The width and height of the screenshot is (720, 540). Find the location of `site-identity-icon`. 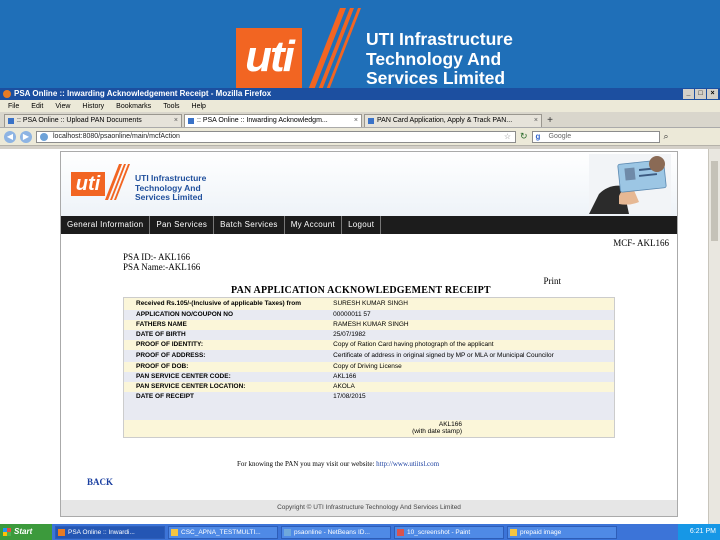

site-identity-icon is located at coordinates (44, 136).